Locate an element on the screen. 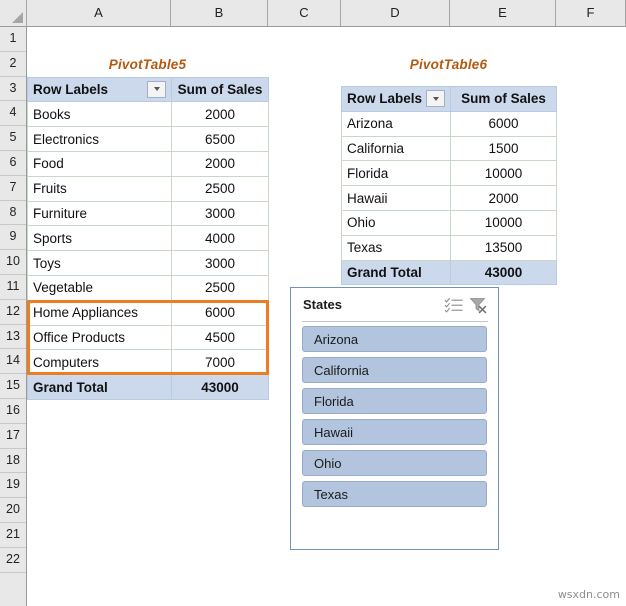 This screenshot has width=626, height=606. row-header-19: 19 is located at coordinates (13, 486).